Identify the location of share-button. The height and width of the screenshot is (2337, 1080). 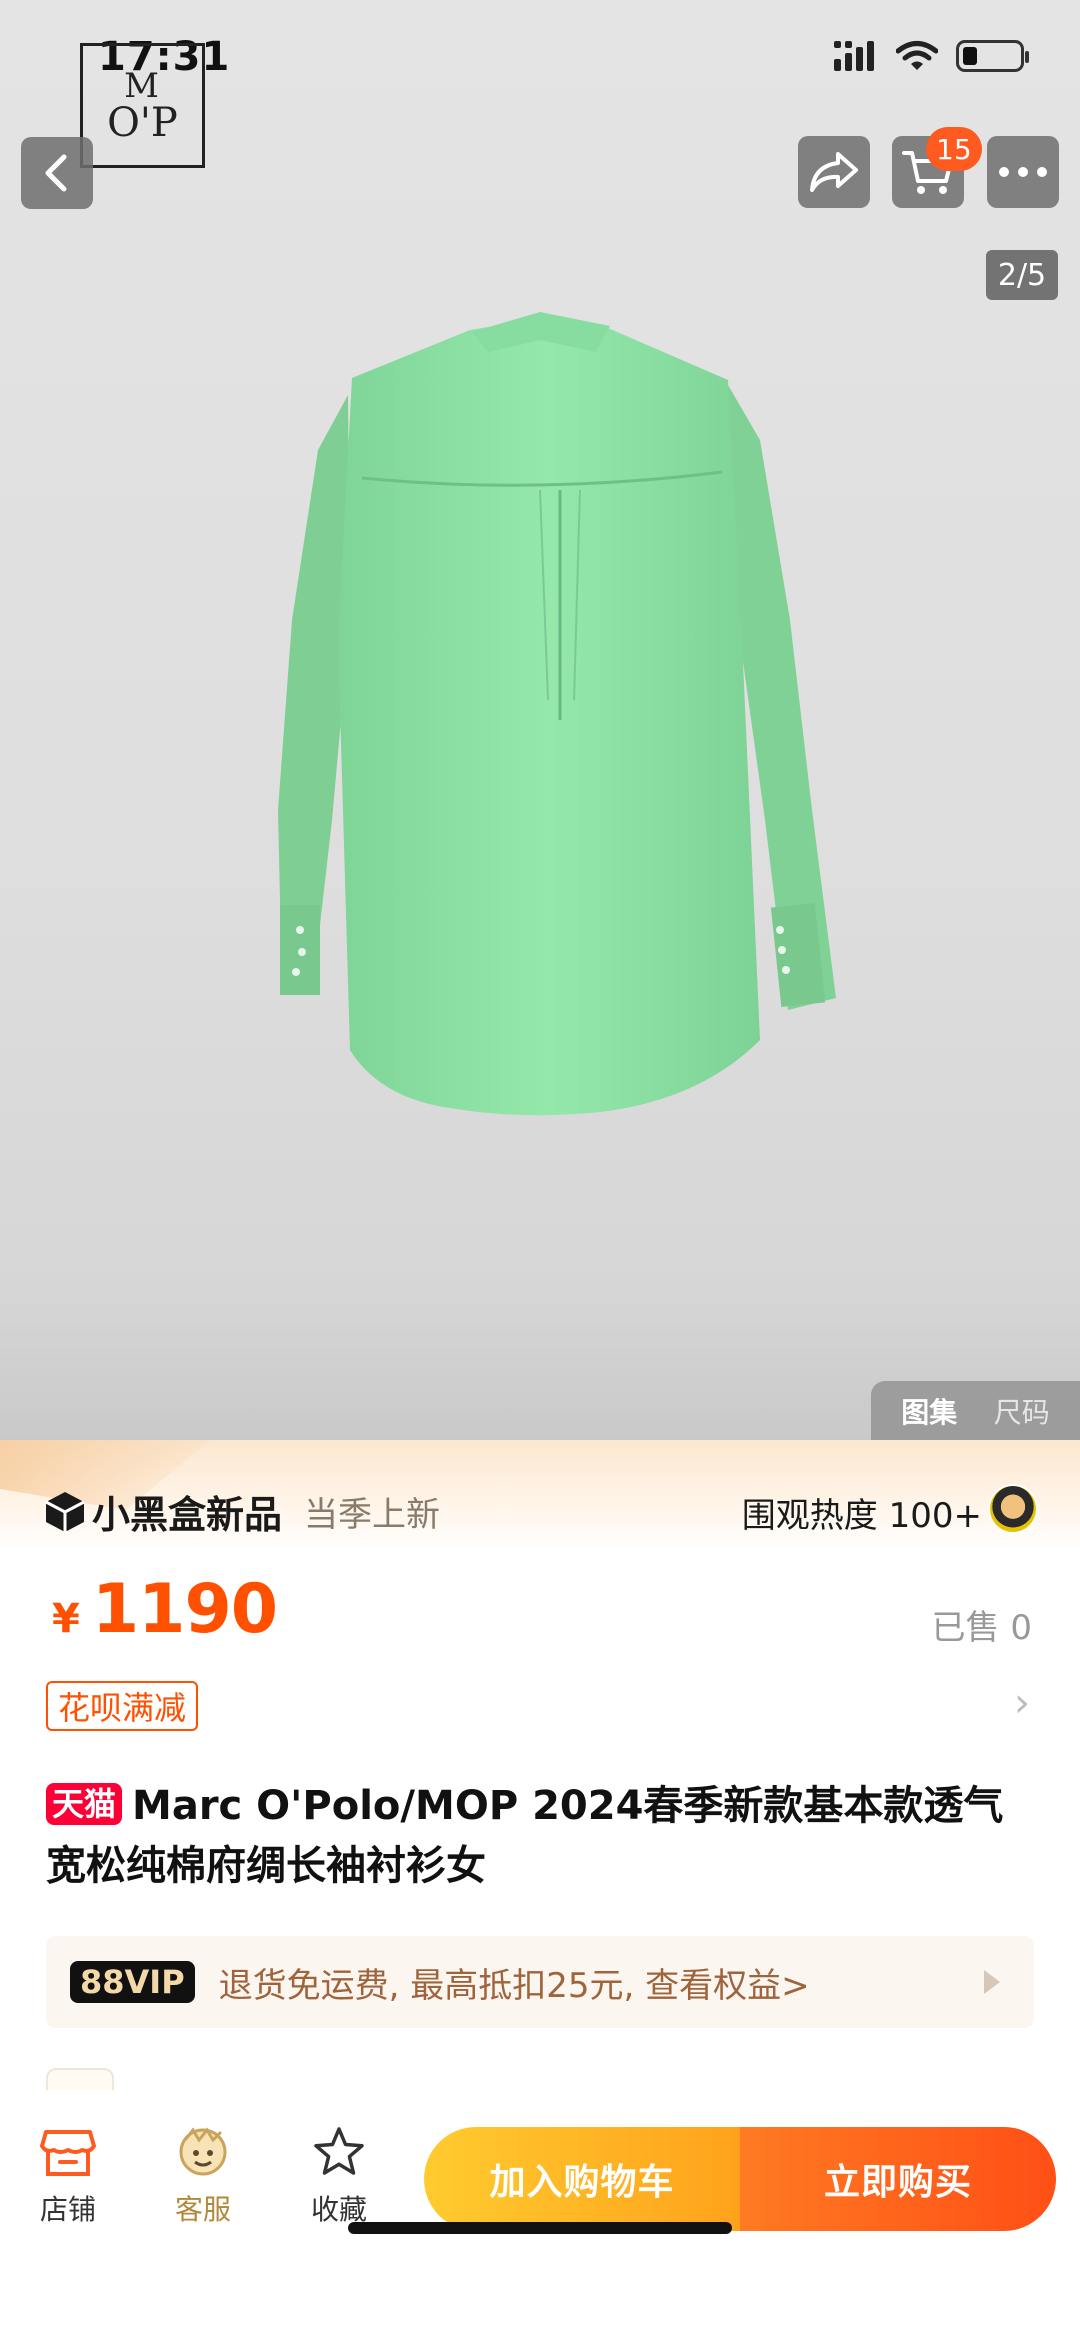
(834, 172).